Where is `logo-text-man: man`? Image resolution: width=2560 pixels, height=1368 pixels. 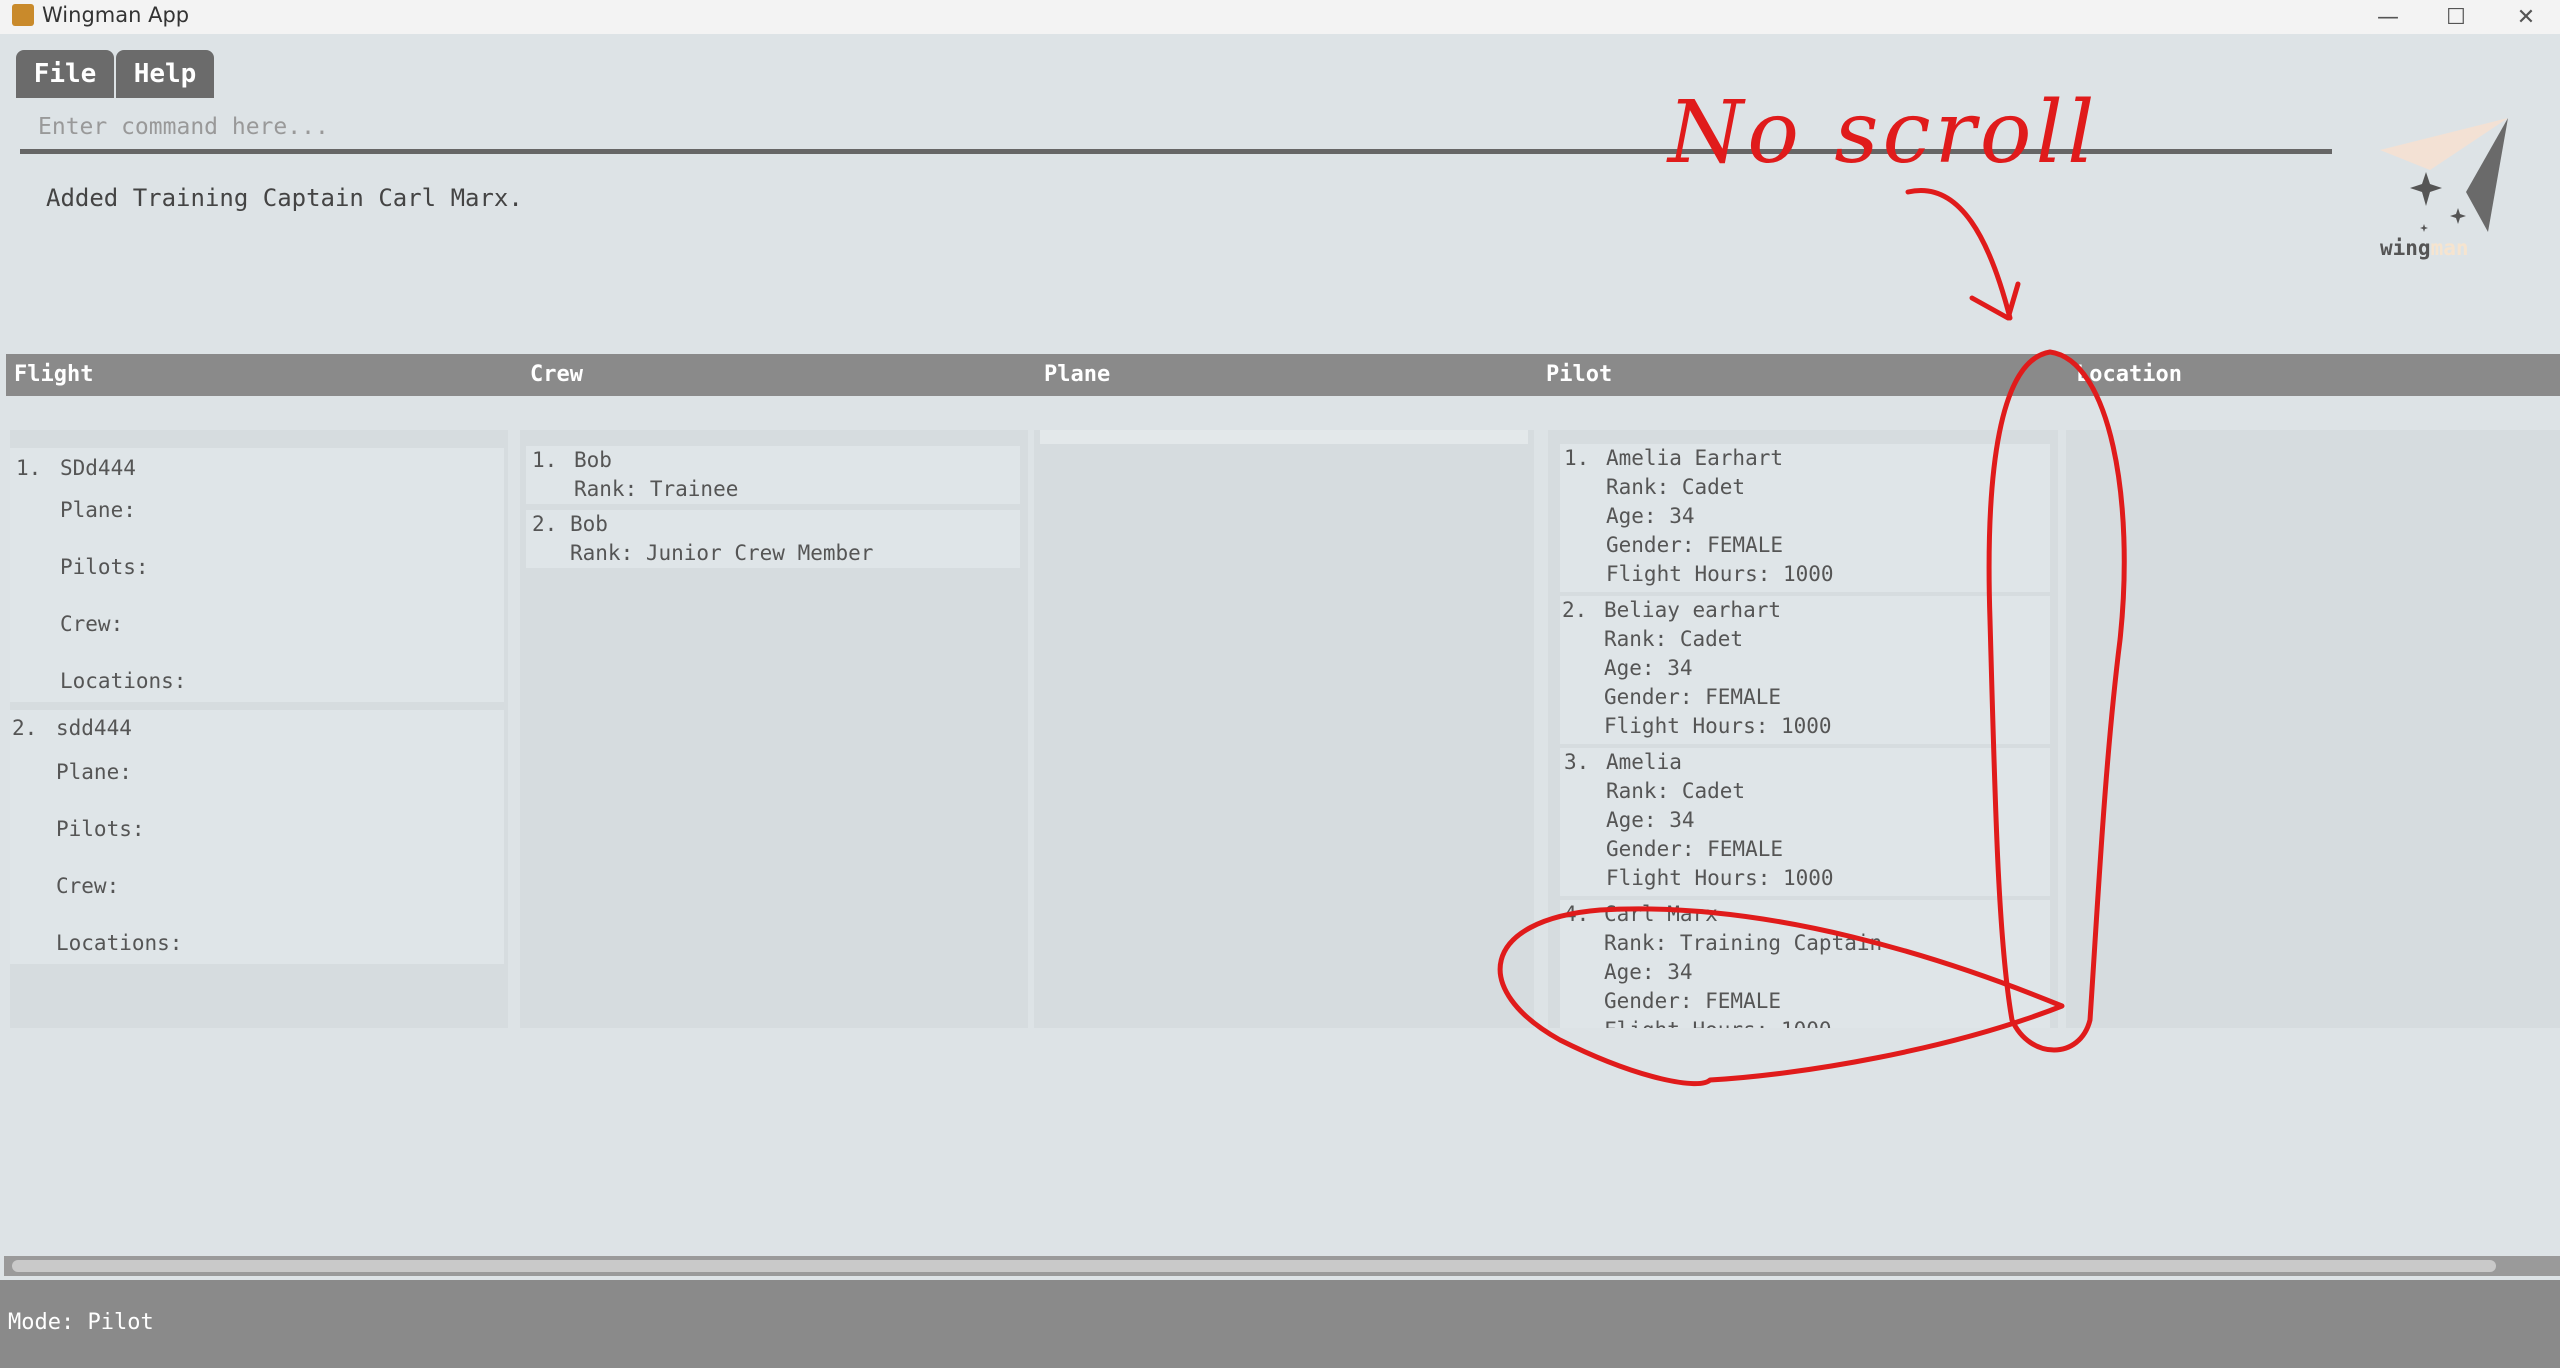 logo-text-man: man is located at coordinates (2449, 248).